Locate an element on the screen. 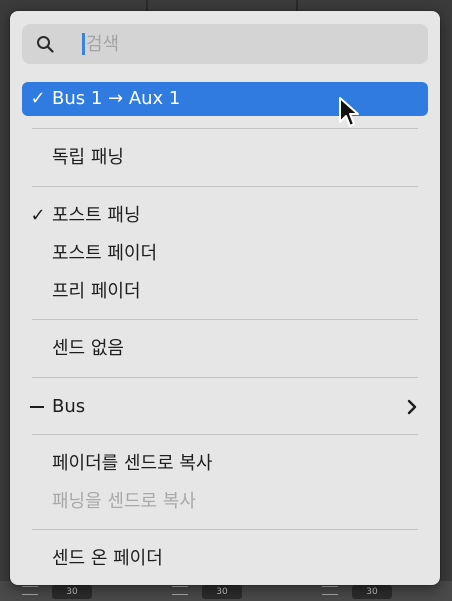 This screenshot has width=452, height=601. mixed-state-dash-icon is located at coordinates (37, 407).